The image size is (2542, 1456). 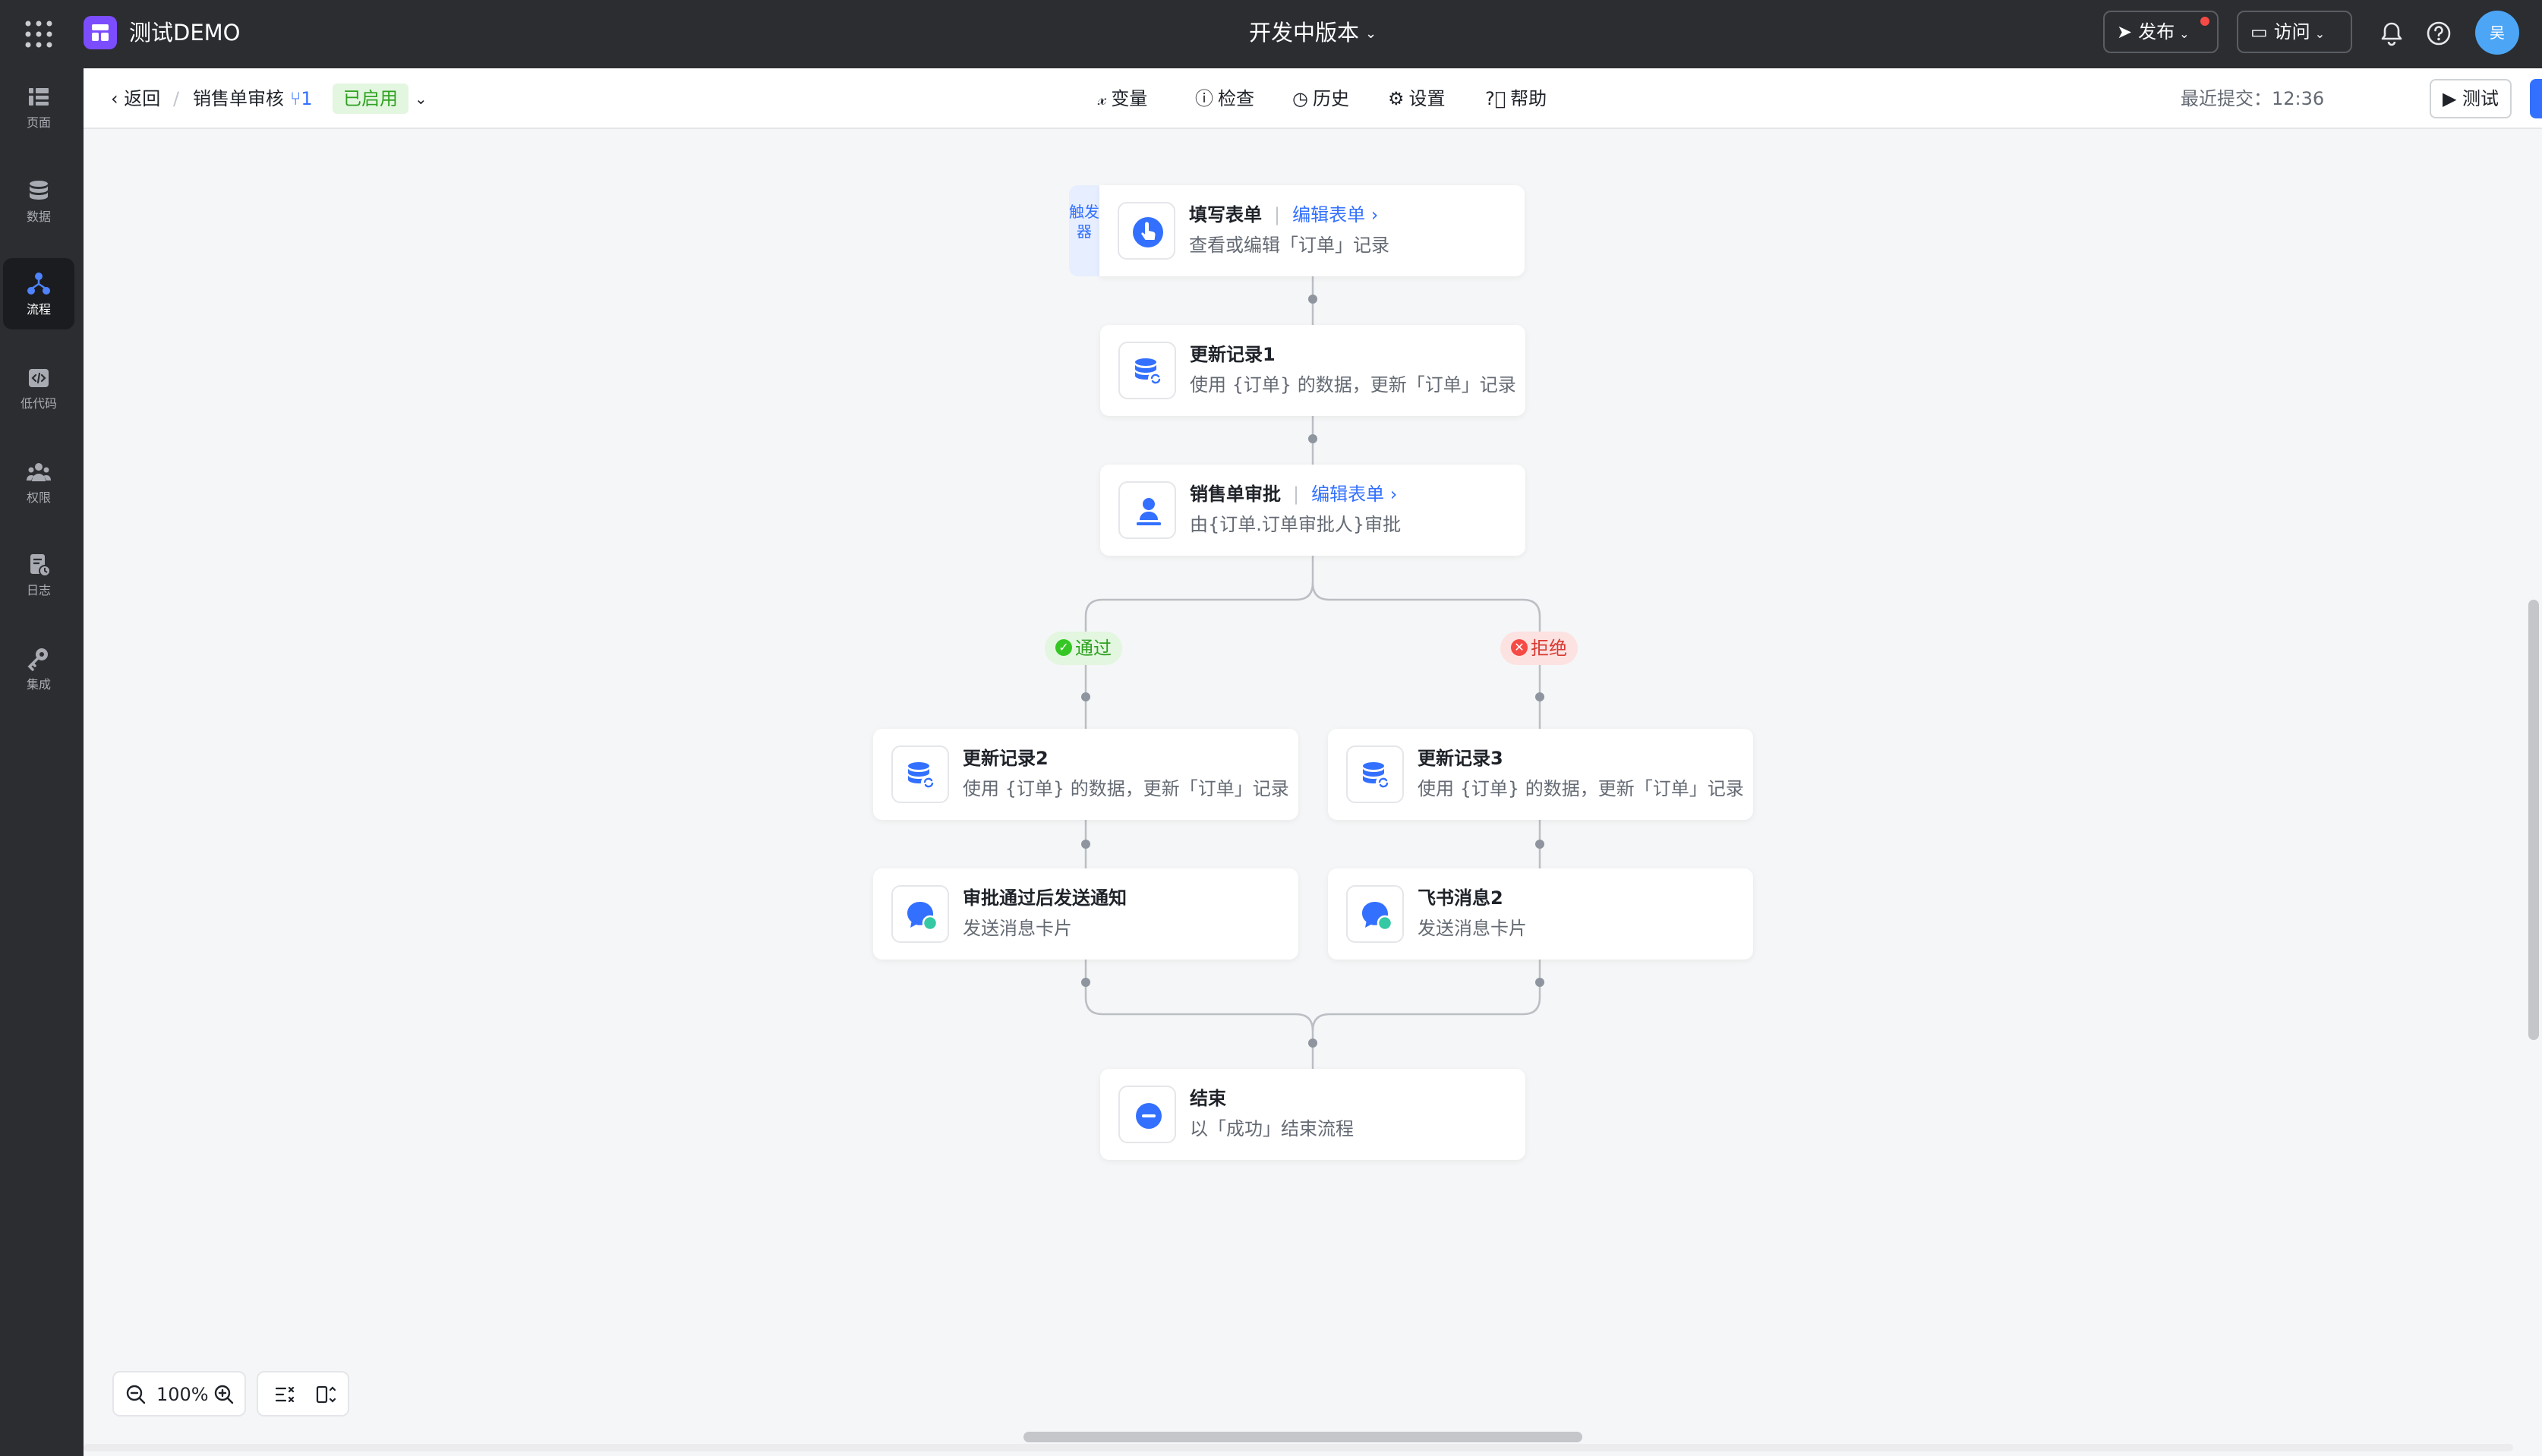 I want to click on app-grid-icon, so click(x=39, y=34).